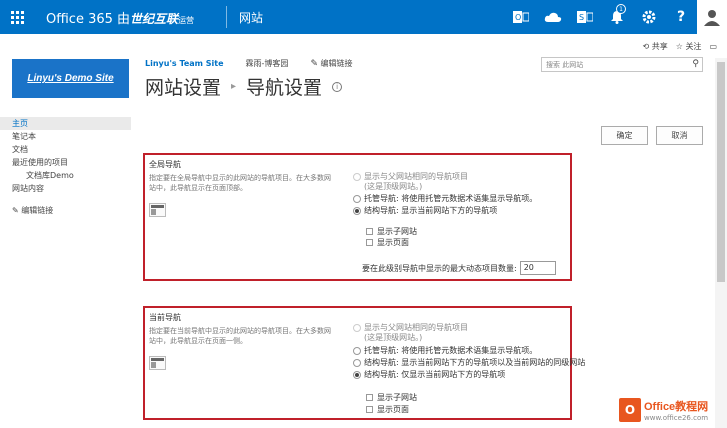 This screenshot has height=428, width=727. Describe the element at coordinates (183, 86) in the screenshot. I see `breadcrumb-site-settings: 网站设置` at that location.